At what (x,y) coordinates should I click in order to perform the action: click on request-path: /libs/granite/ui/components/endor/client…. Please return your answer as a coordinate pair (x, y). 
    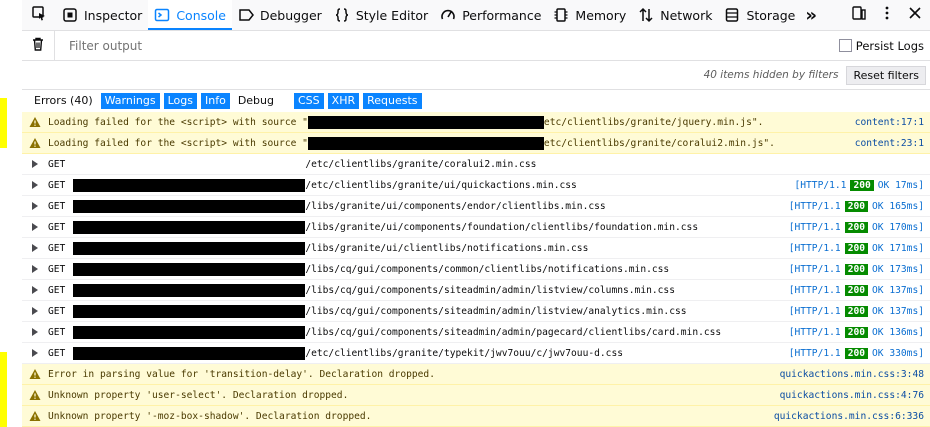
    Looking at the image, I should click on (455, 206).